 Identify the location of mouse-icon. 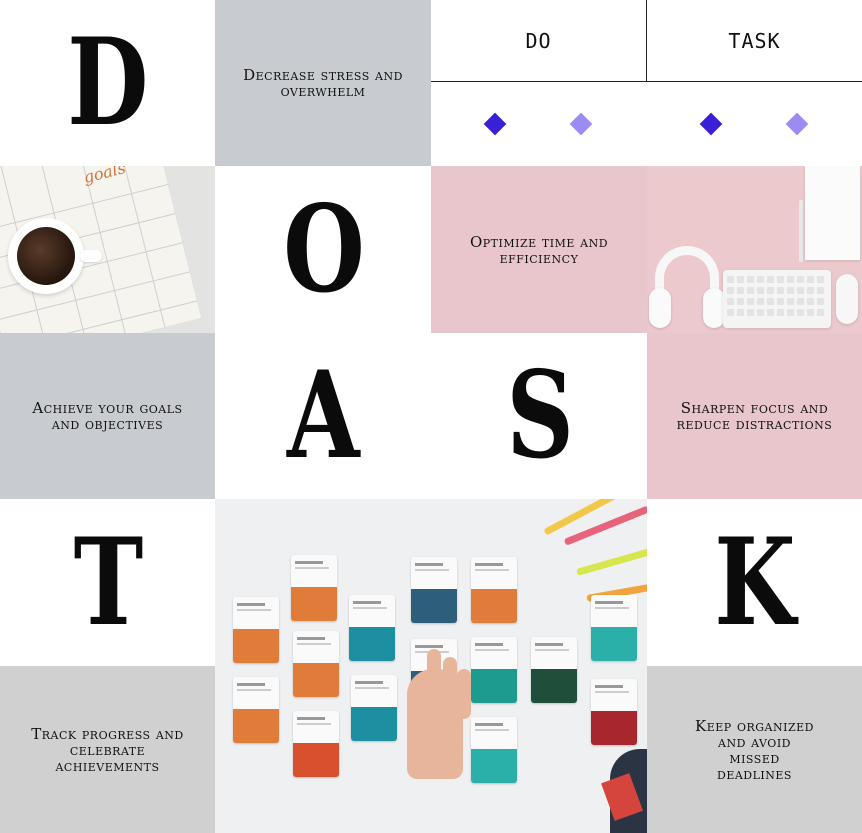
(847, 299).